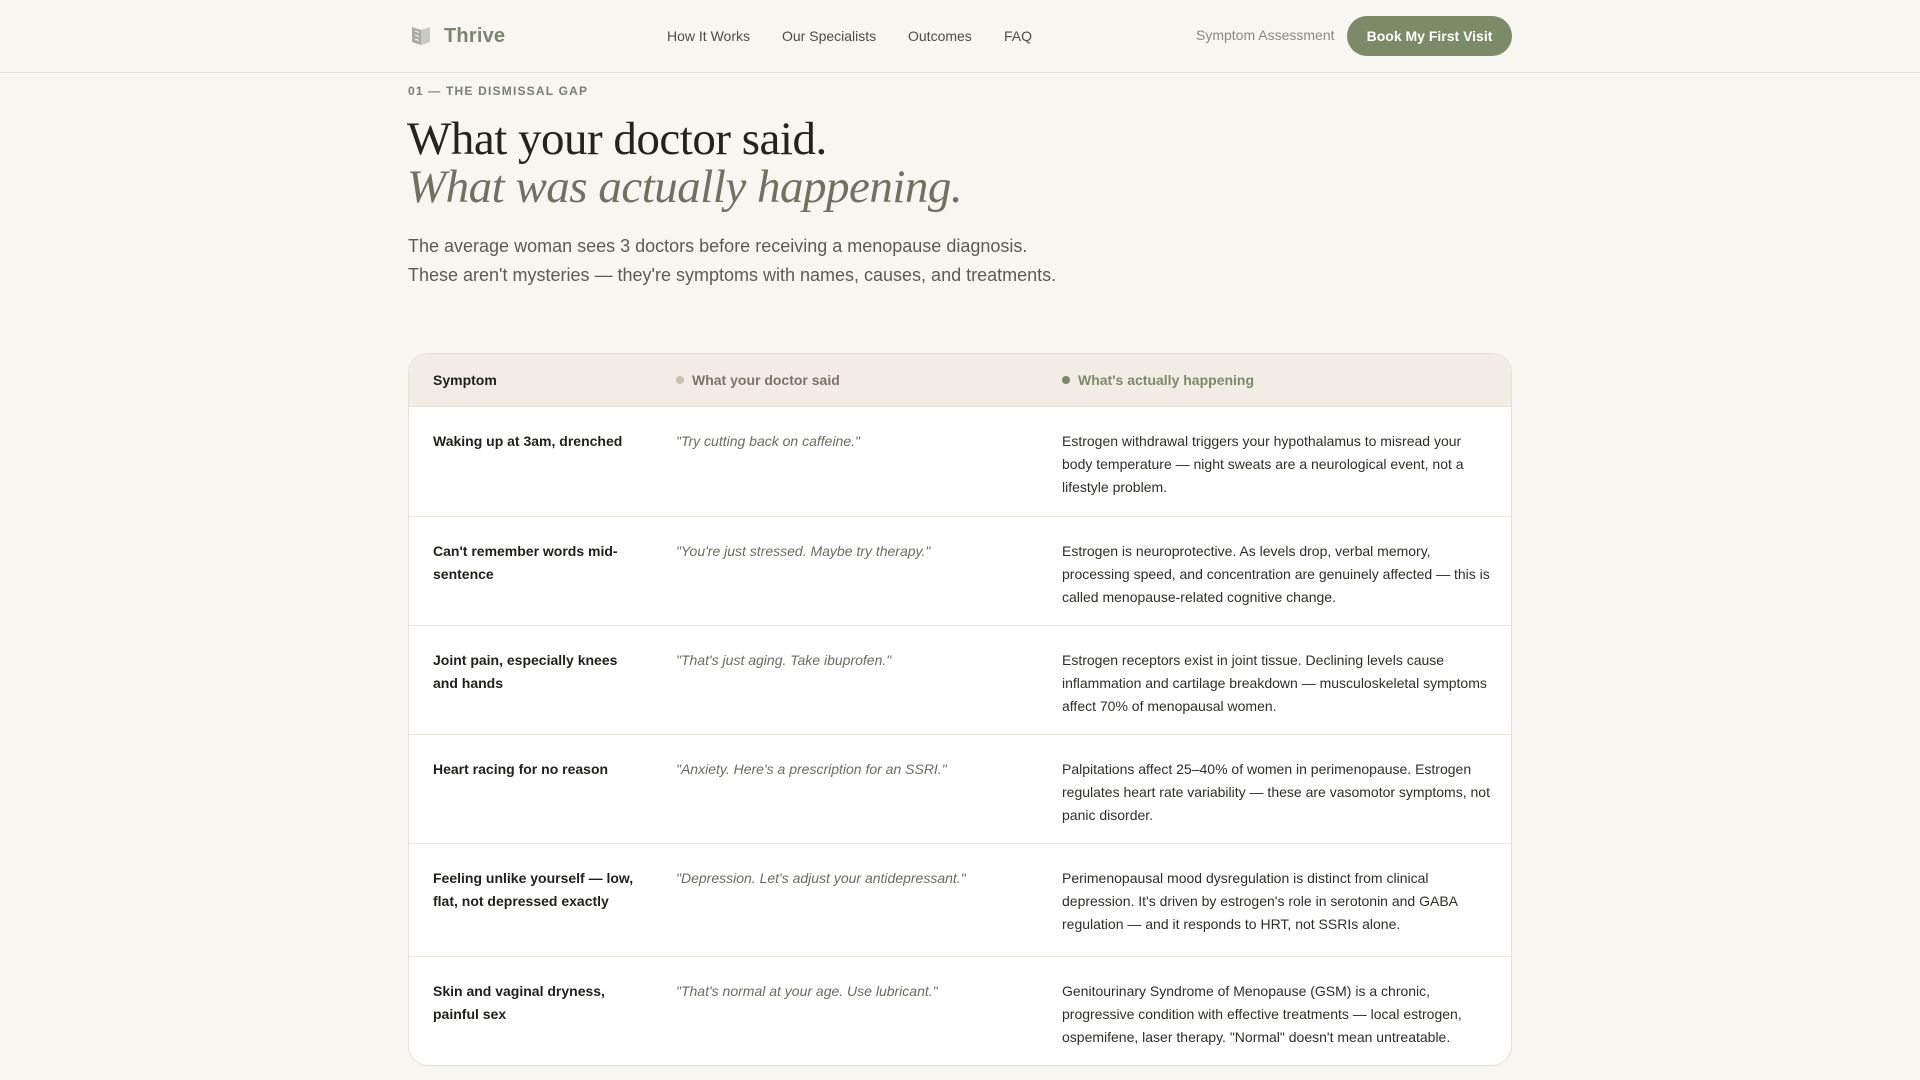 The height and width of the screenshot is (1080, 1920). I want to click on header-actual-label: What's actually happening, so click(1166, 380).